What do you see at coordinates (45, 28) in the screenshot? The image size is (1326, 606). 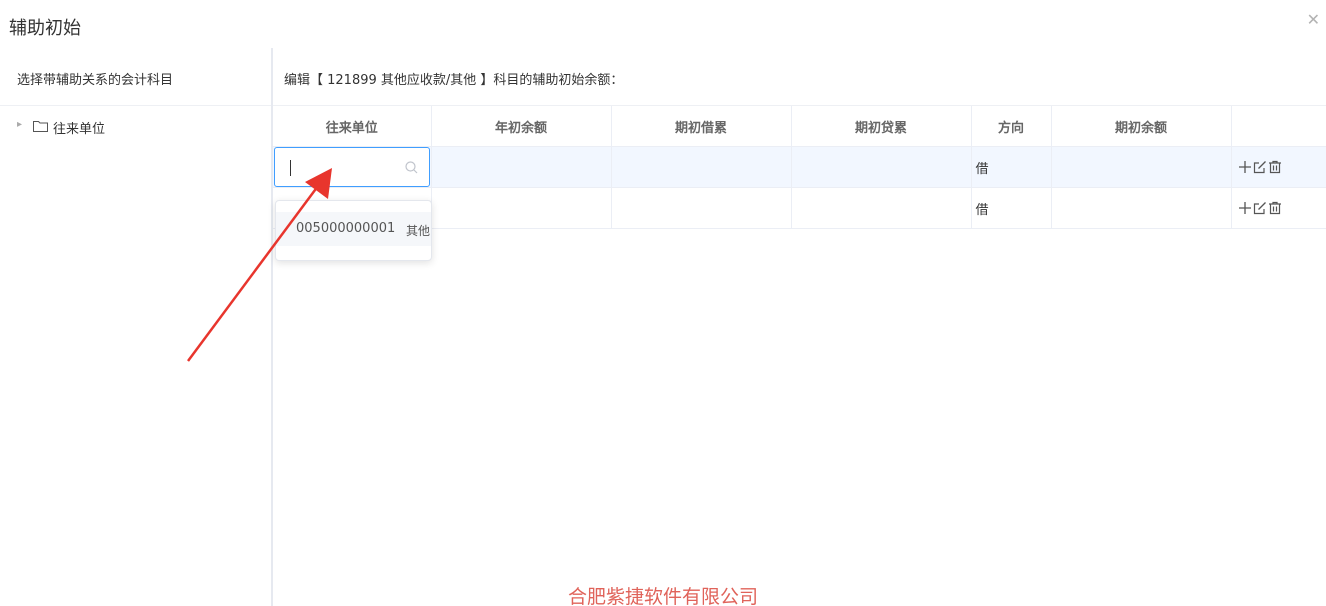 I see `dialog-title: 辅助初始` at bounding box center [45, 28].